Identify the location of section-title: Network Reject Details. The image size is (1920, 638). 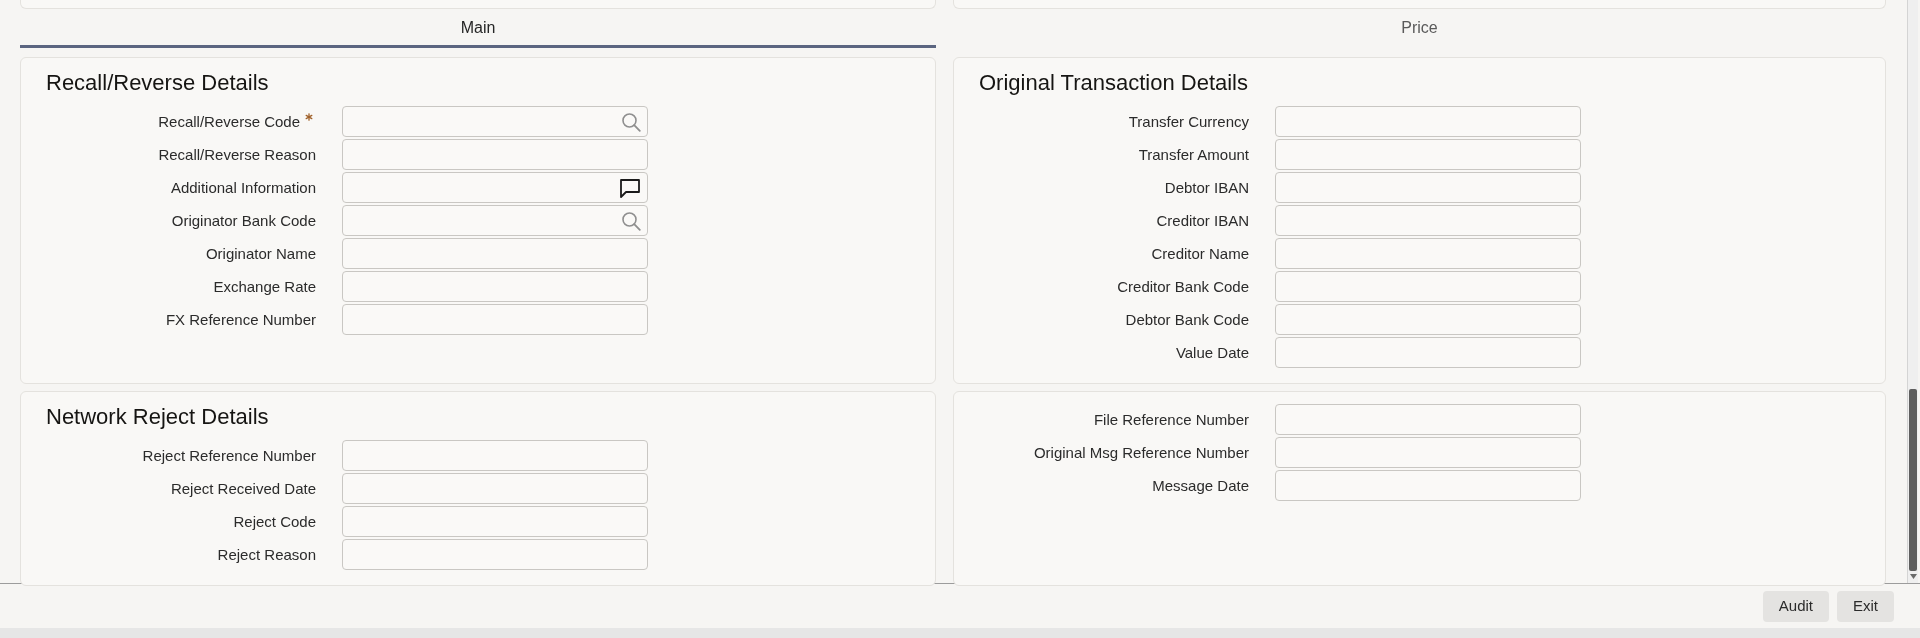
(158, 417).